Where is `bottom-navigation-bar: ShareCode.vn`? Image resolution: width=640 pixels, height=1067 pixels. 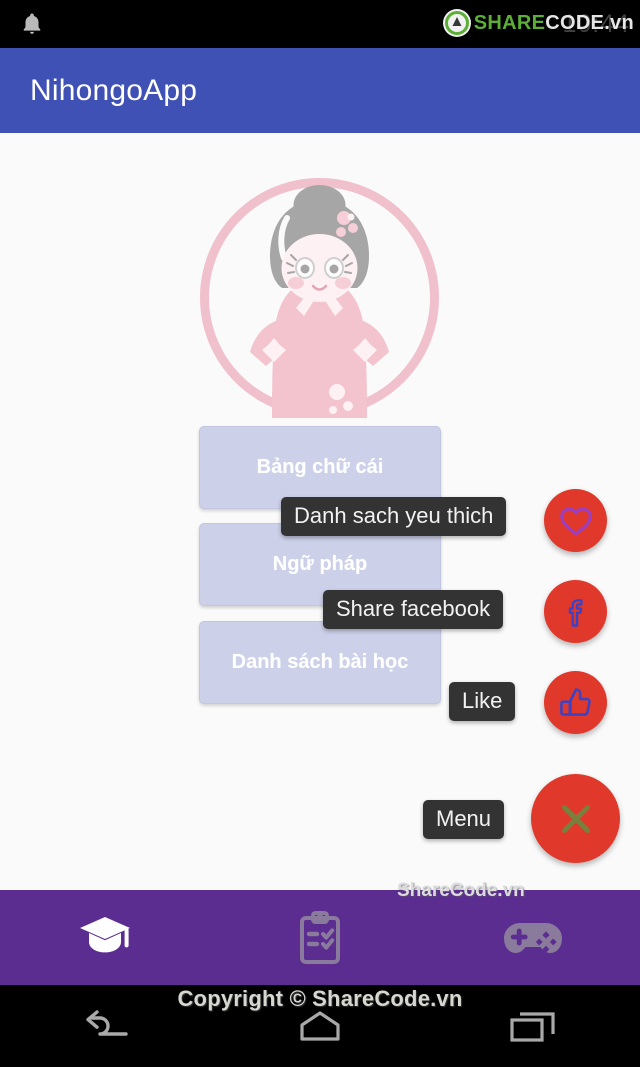
bottom-navigation-bar: ShareCode.vn is located at coordinates (320, 932).